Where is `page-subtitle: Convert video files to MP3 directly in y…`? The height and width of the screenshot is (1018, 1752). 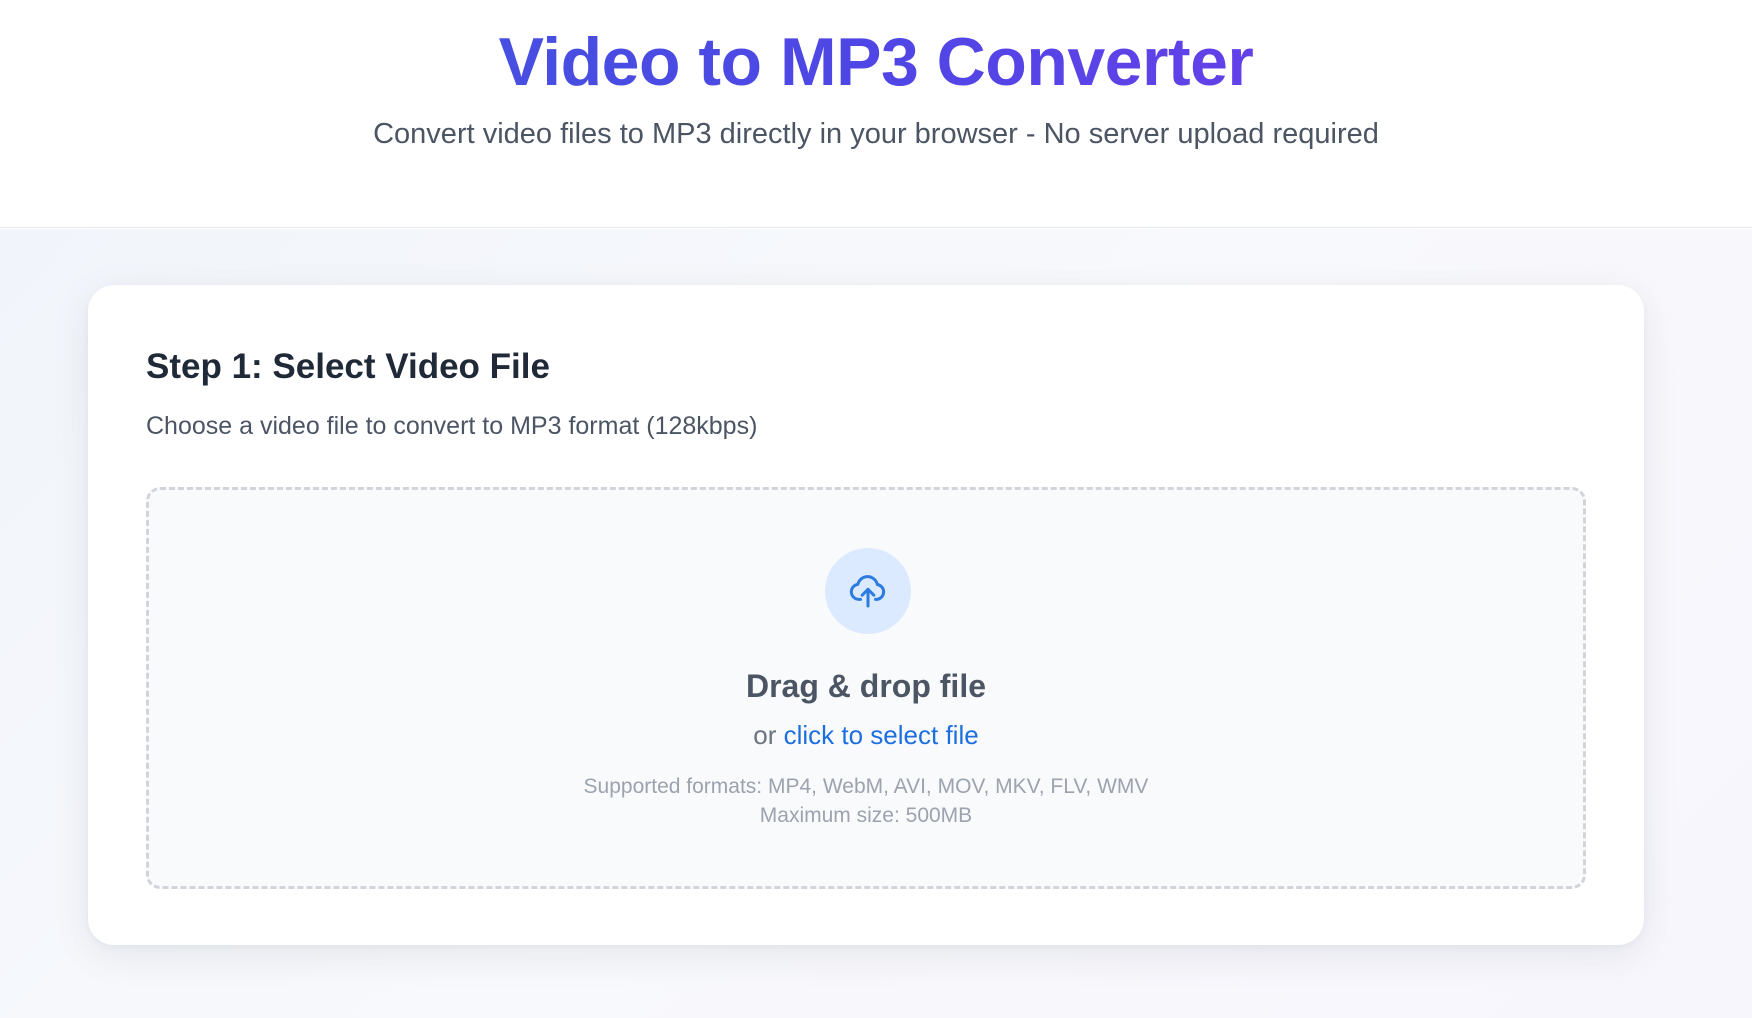
page-subtitle: Convert video files to MP3 directly in y… is located at coordinates (876, 134).